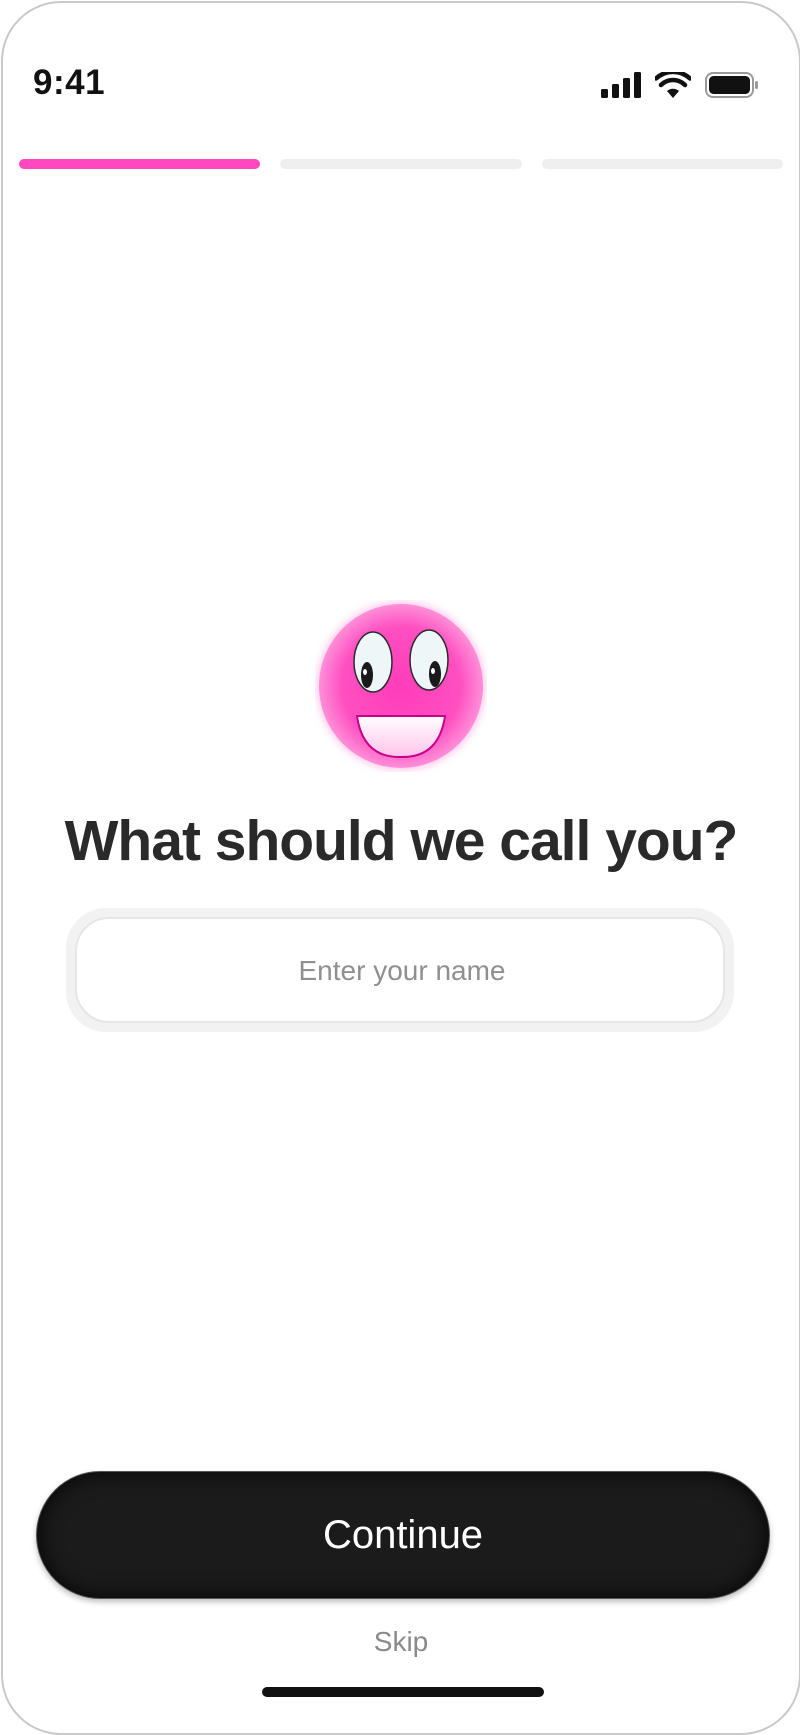 The height and width of the screenshot is (1735, 800). I want to click on onboarding-progress, so click(401, 164).